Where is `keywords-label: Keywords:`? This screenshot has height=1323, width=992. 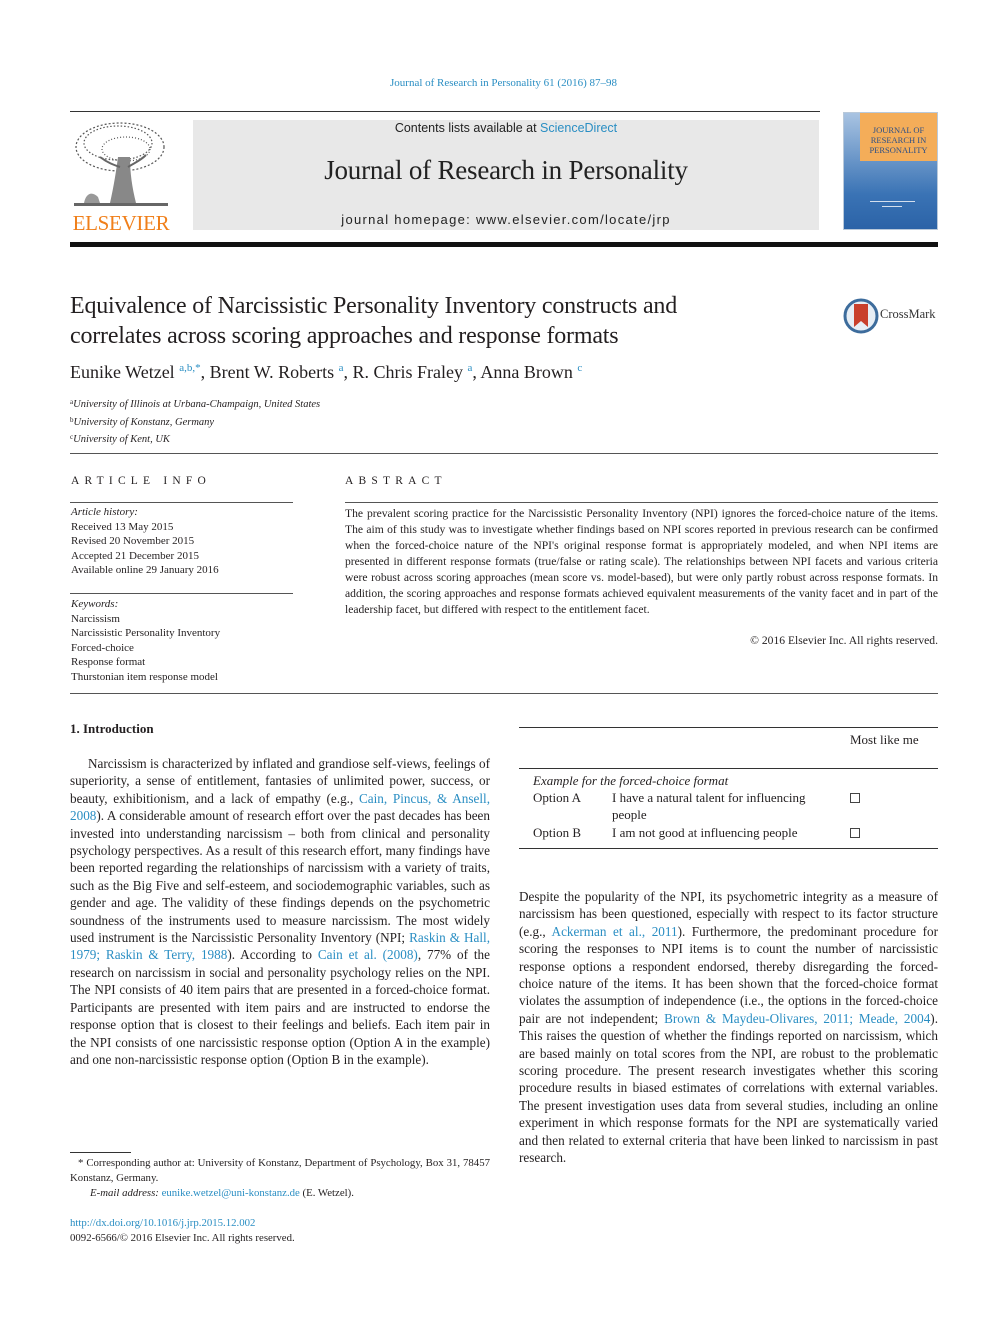 keywords-label: Keywords: is located at coordinates (95, 604).